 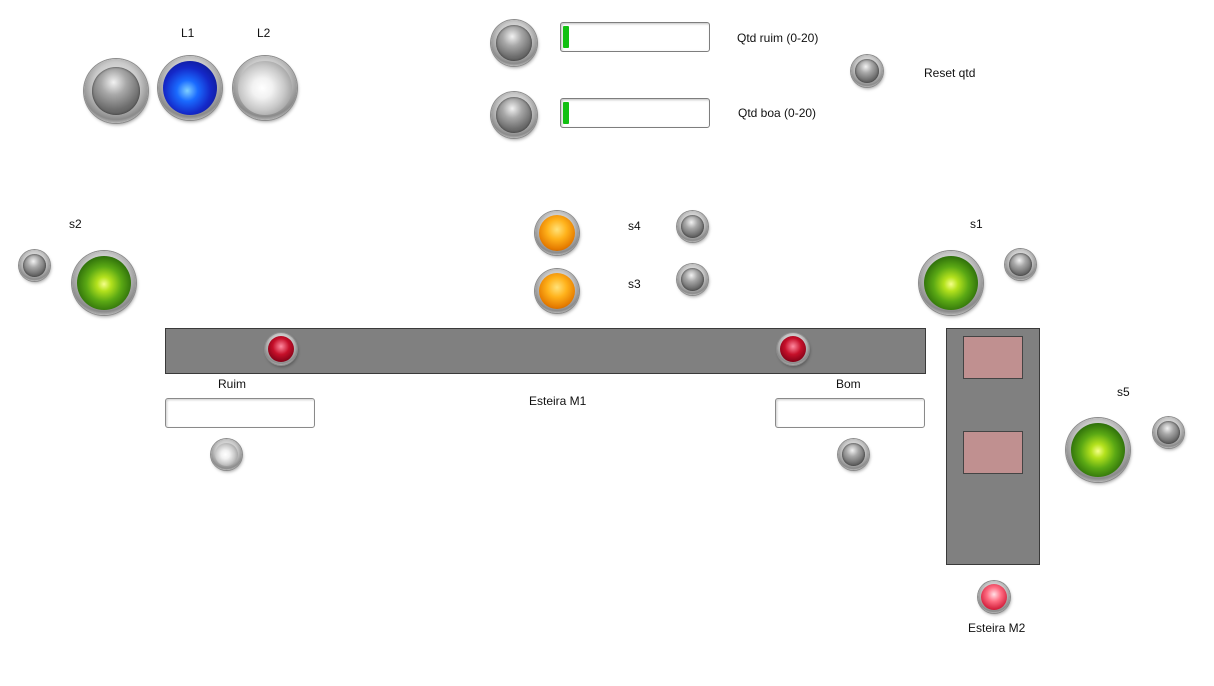 I want to click on m2-indicator, so click(x=994, y=597).